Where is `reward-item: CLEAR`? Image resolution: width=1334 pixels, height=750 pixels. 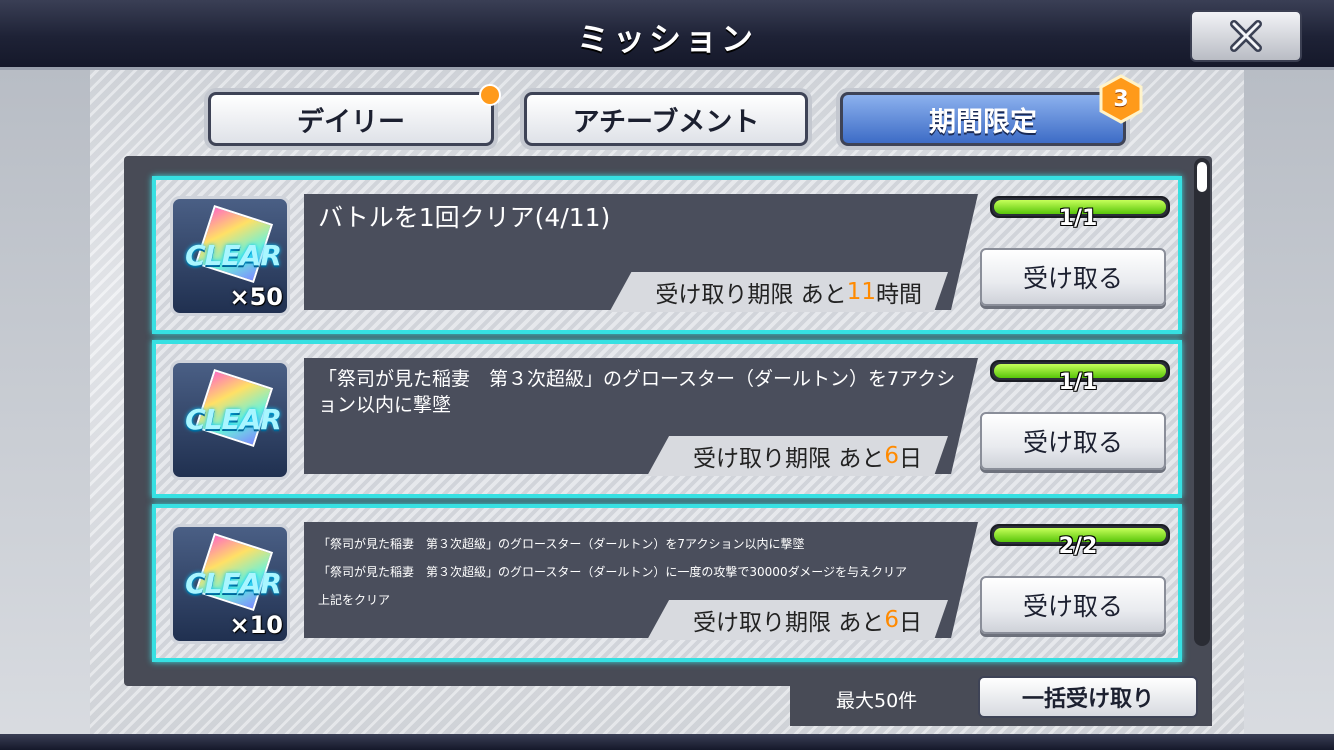 reward-item: CLEAR is located at coordinates (230, 420).